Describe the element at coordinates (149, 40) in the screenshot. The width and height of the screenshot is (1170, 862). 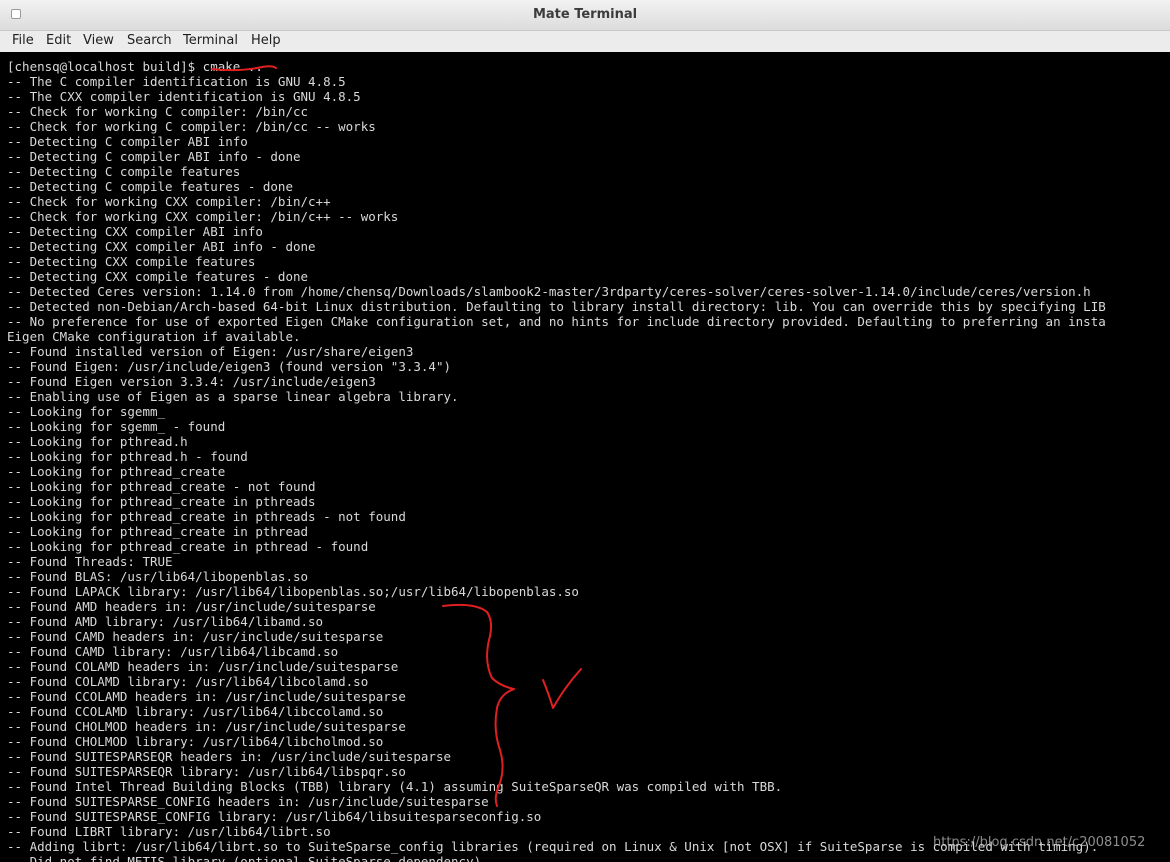
I see `menu-search: Search` at that location.